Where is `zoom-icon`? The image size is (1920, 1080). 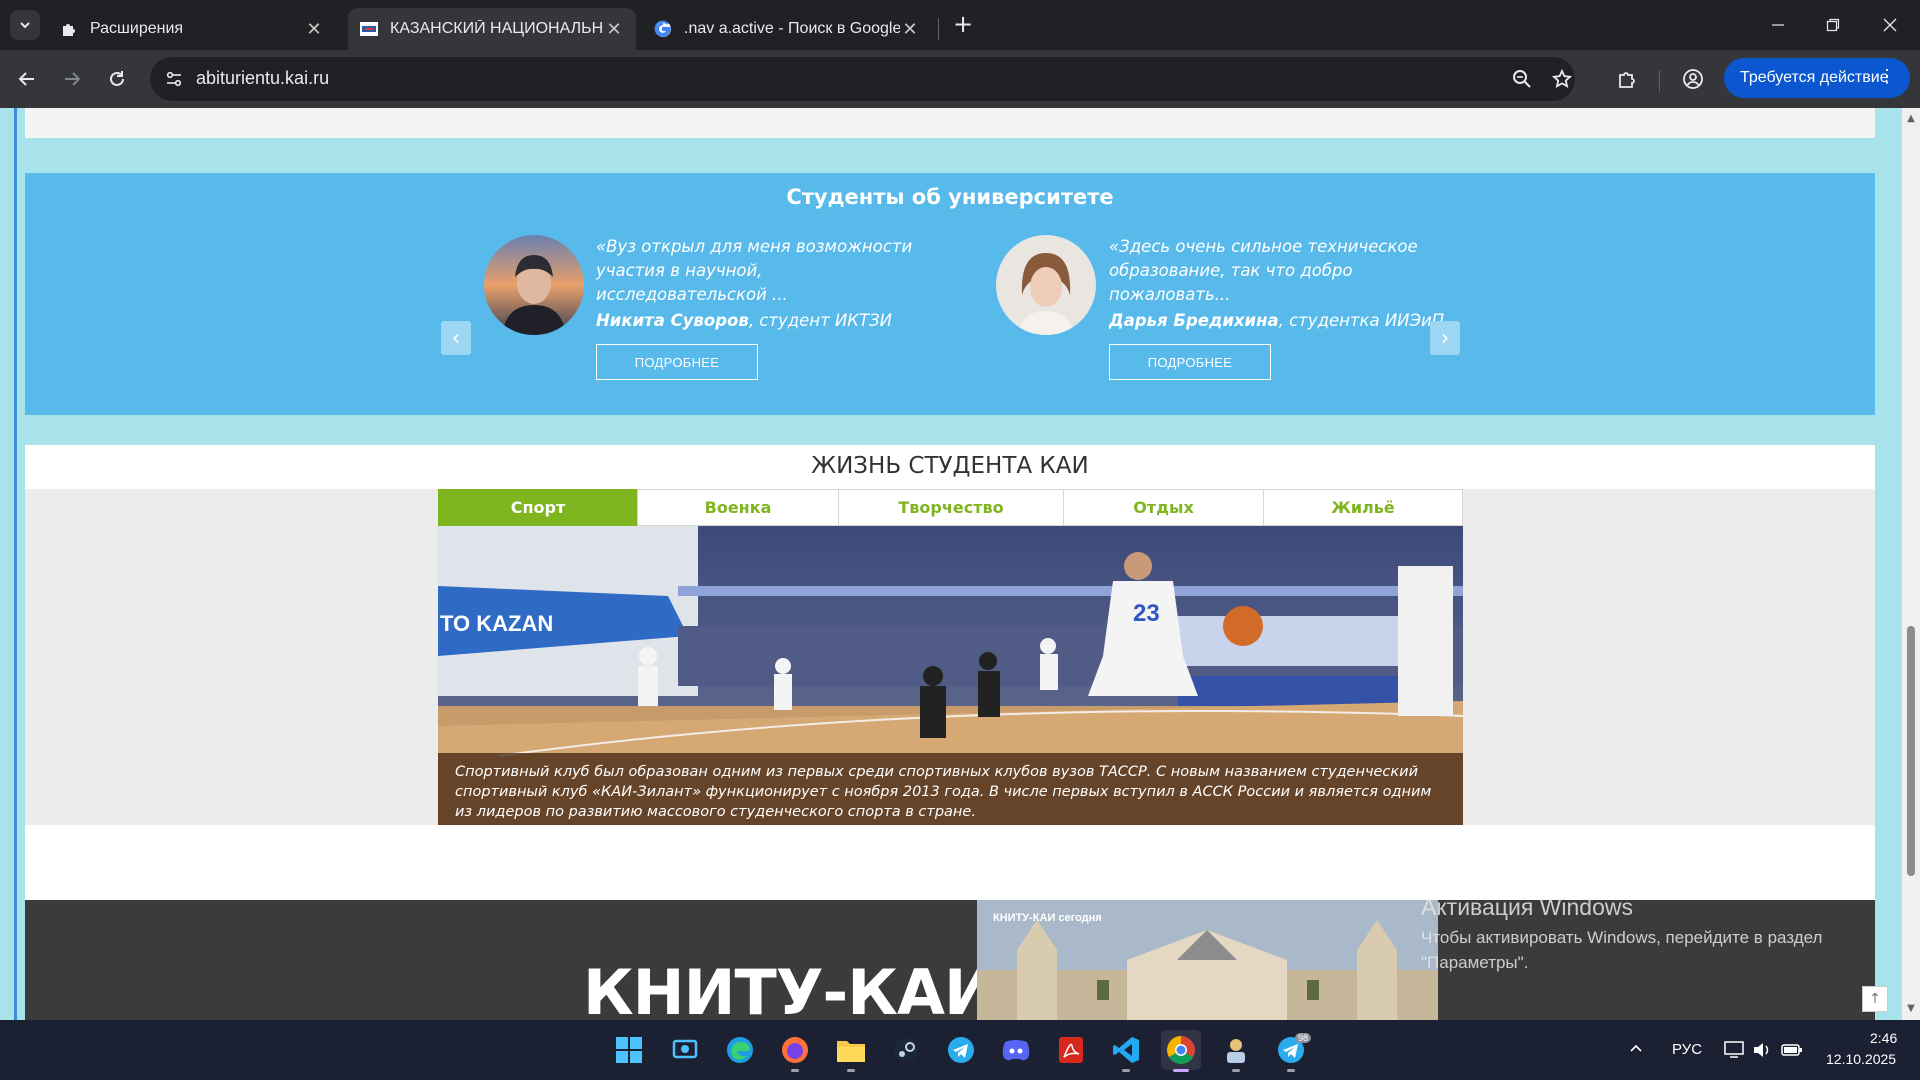
zoom-icon is located at coordinates (1522, 79).